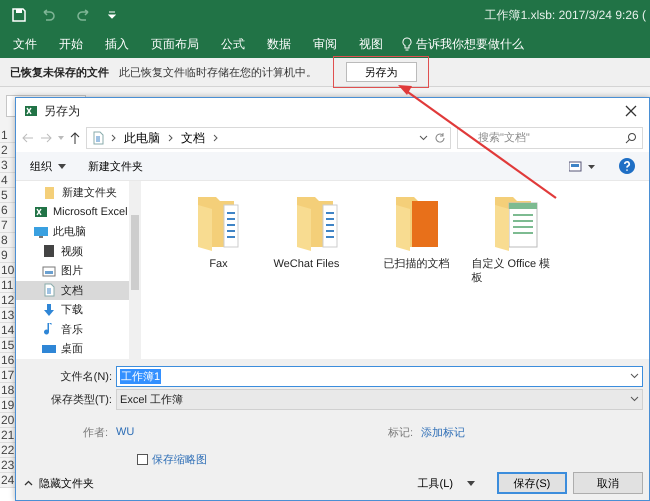 This screenshot has height=501, width=650. I want to click on author-label: 作者:, so click(95, 433).